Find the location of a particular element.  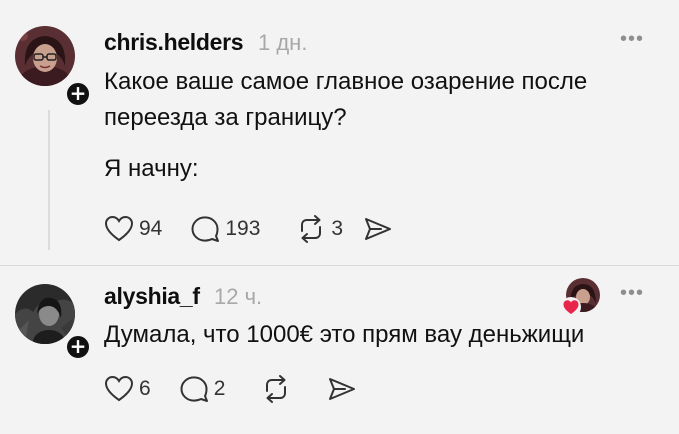

like-count: 94 is located at coordinates (151, 228).